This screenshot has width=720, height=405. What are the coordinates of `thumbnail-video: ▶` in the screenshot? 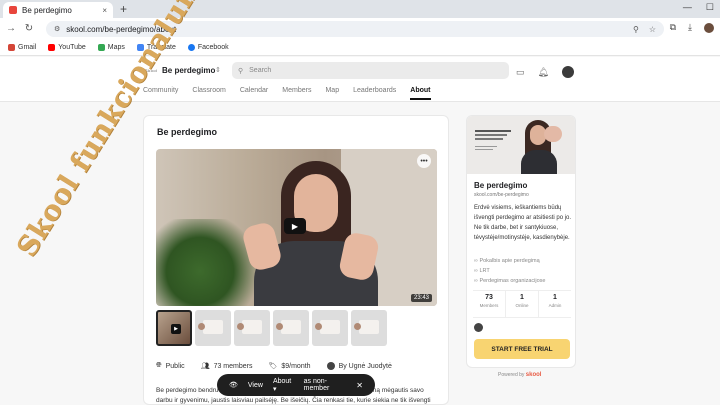 It's located at (174, 328).